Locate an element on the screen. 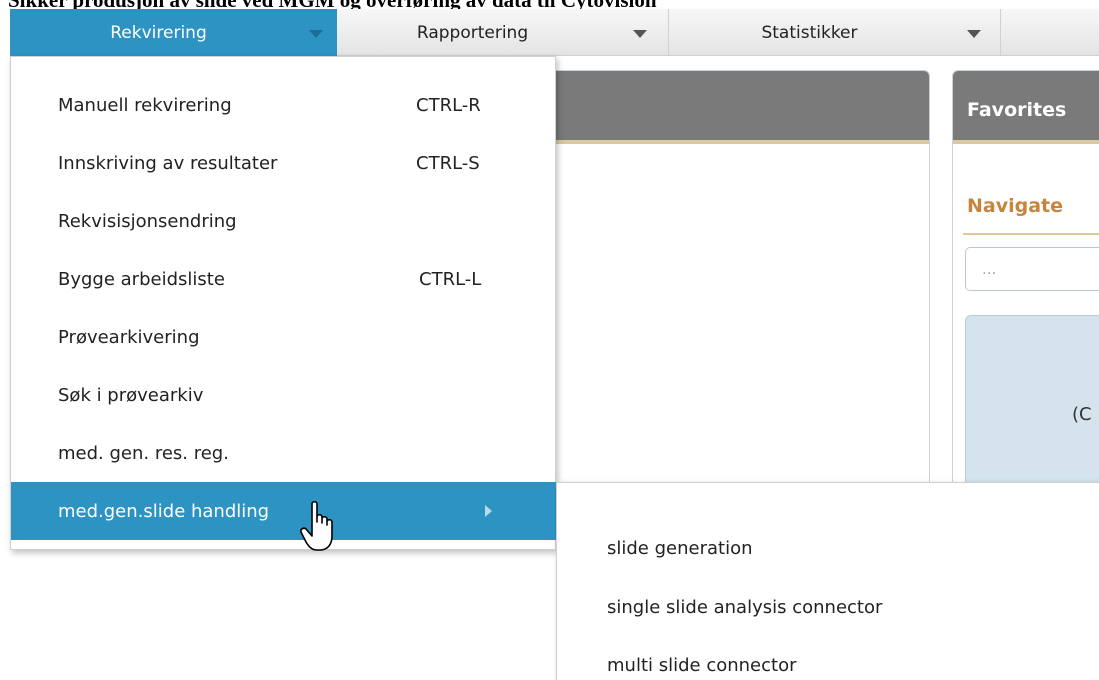  submenu-item-multi-slide-connector: multi slide connector is located at coordinates (702, 665).